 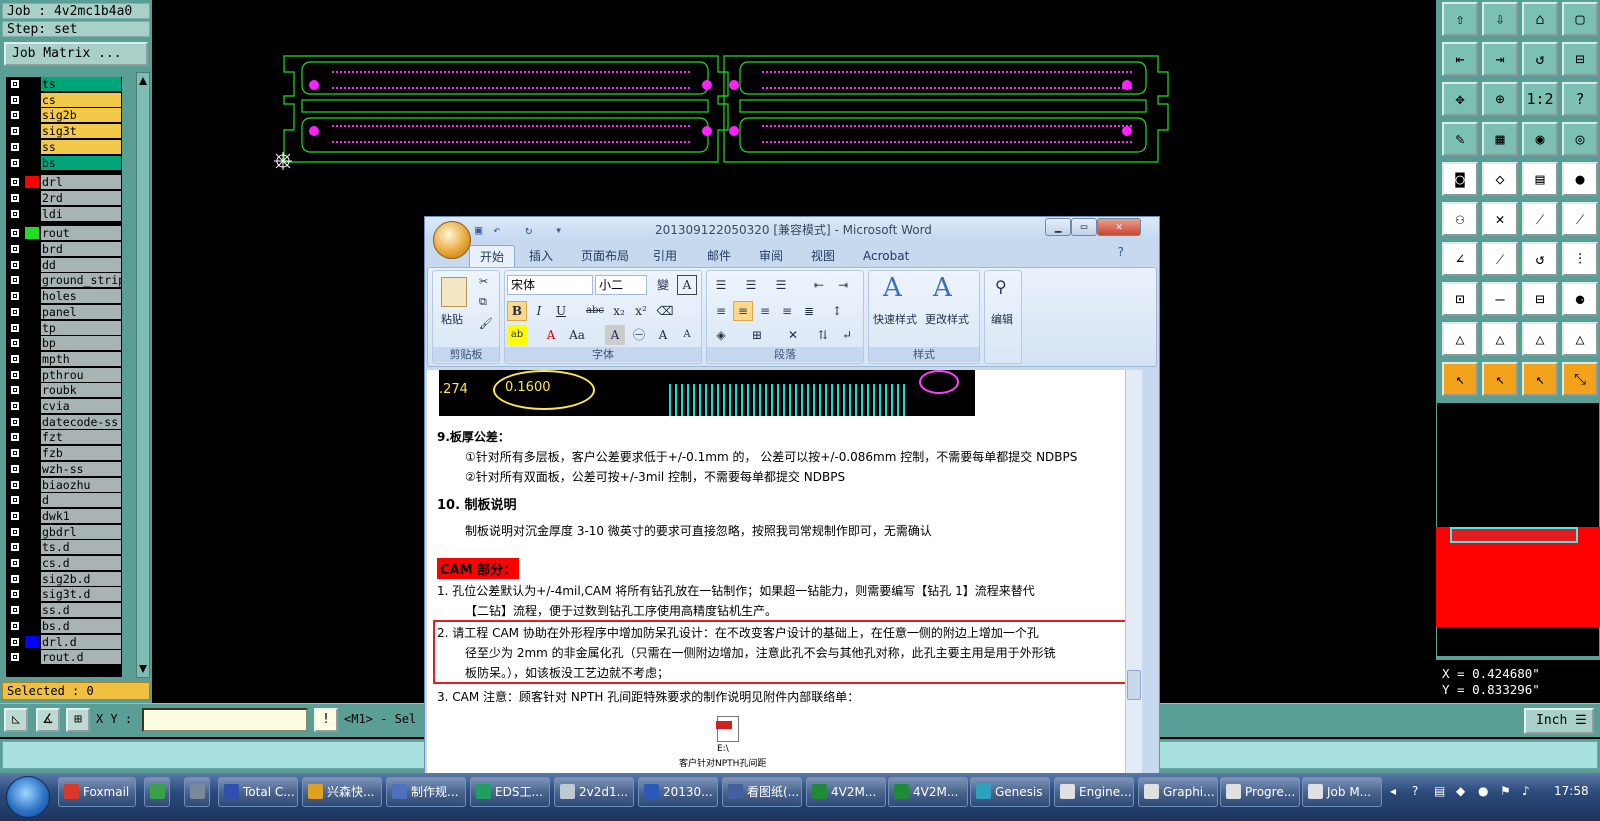 I want to click on underline-icon: U, so click(x=561, y=311).